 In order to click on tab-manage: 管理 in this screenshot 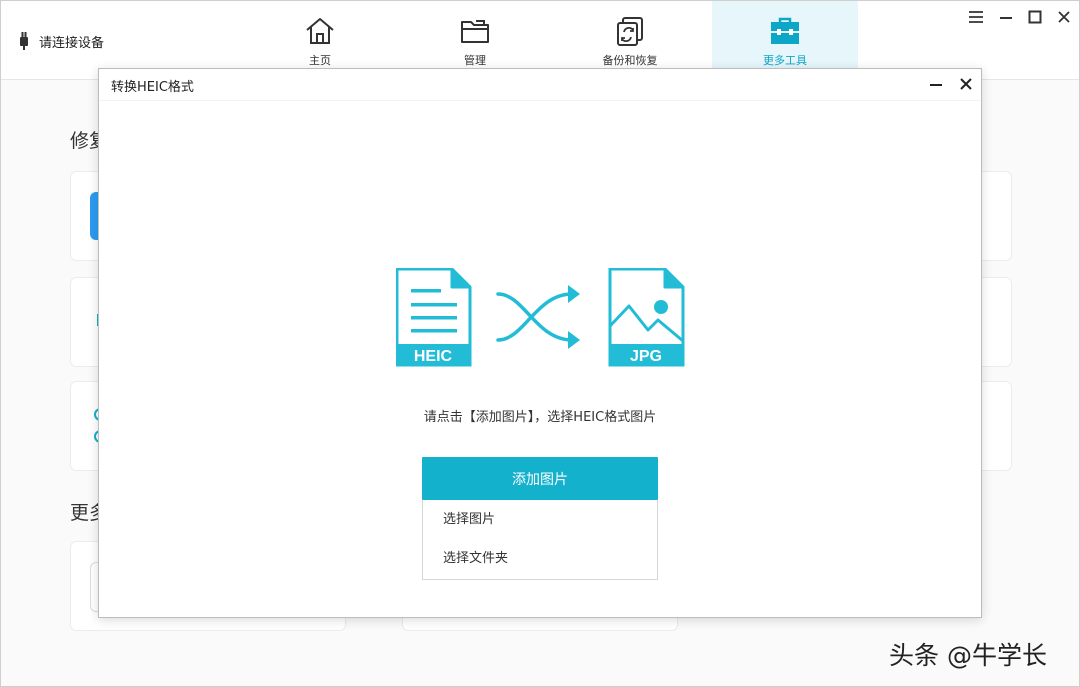, I will do `click(475, 36)`.